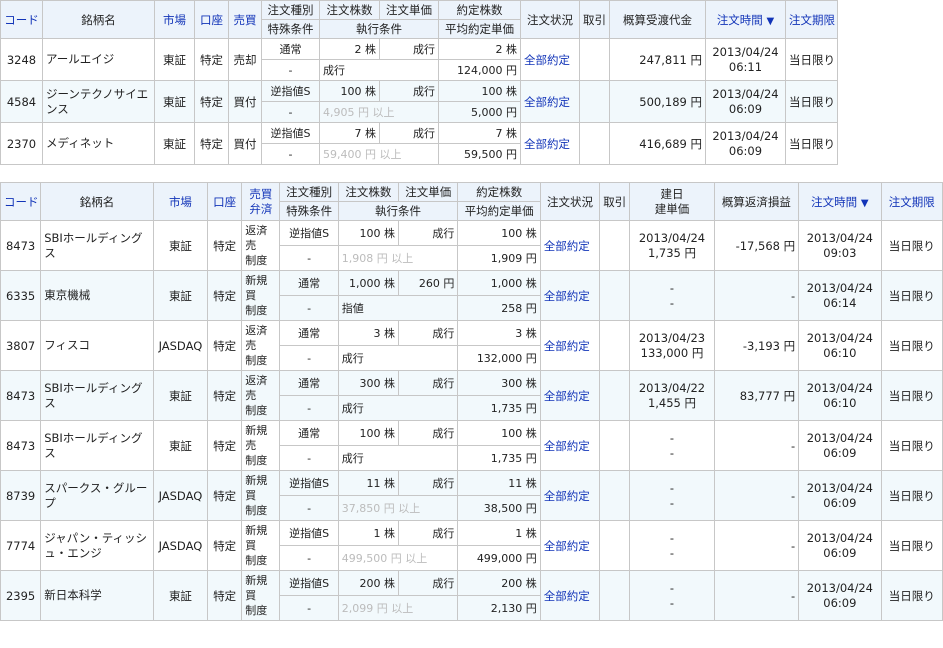 This screenshot has height=648, width=943. What do you see at coordinates (499, 408) in the screenshot?
I see `cell-avg-price: 1,735 円` at bounding box center [499, 408].